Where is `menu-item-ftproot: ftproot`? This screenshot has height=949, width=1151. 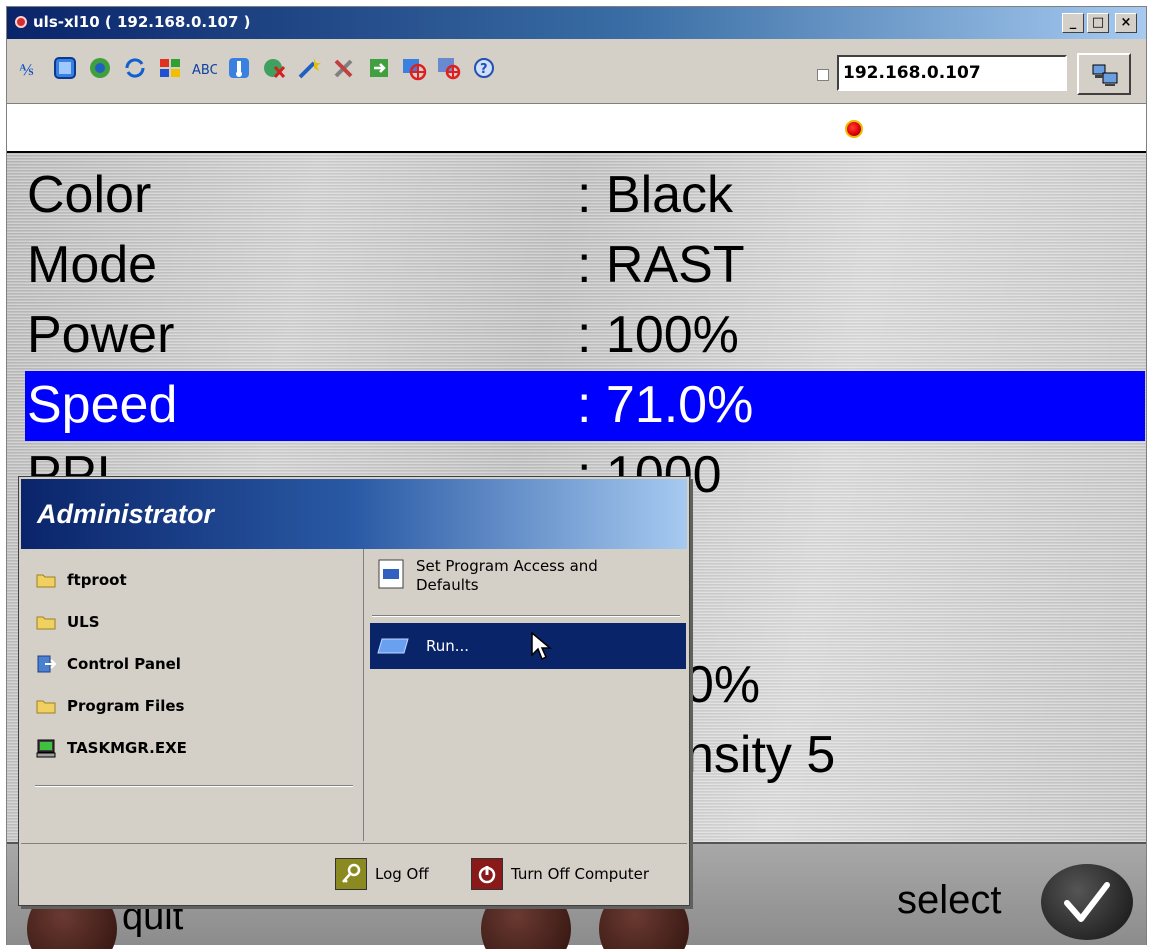
menu-item-ftproot: ftproot is located at coordinates (81, 580).